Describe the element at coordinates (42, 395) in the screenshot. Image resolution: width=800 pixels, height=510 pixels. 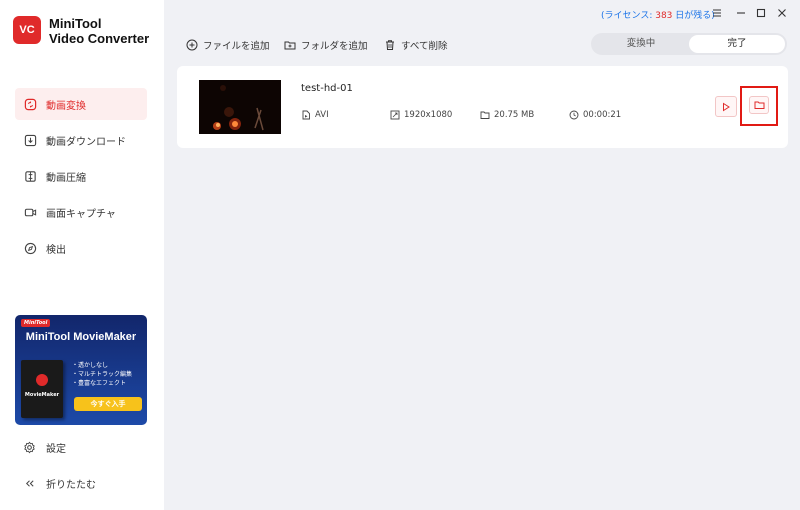
I see `promo-box-label: MovieMaker` at that location.